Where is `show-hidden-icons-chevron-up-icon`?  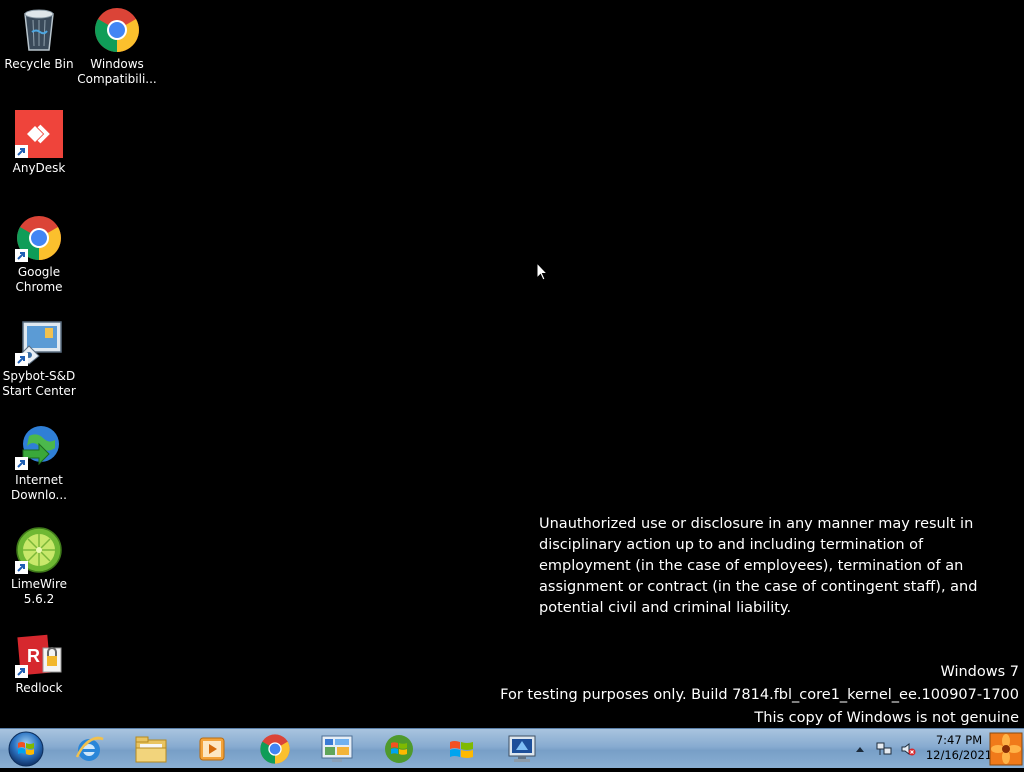
show-hidden-icons-chevron-up-icon is located at coordinates (860, 749).